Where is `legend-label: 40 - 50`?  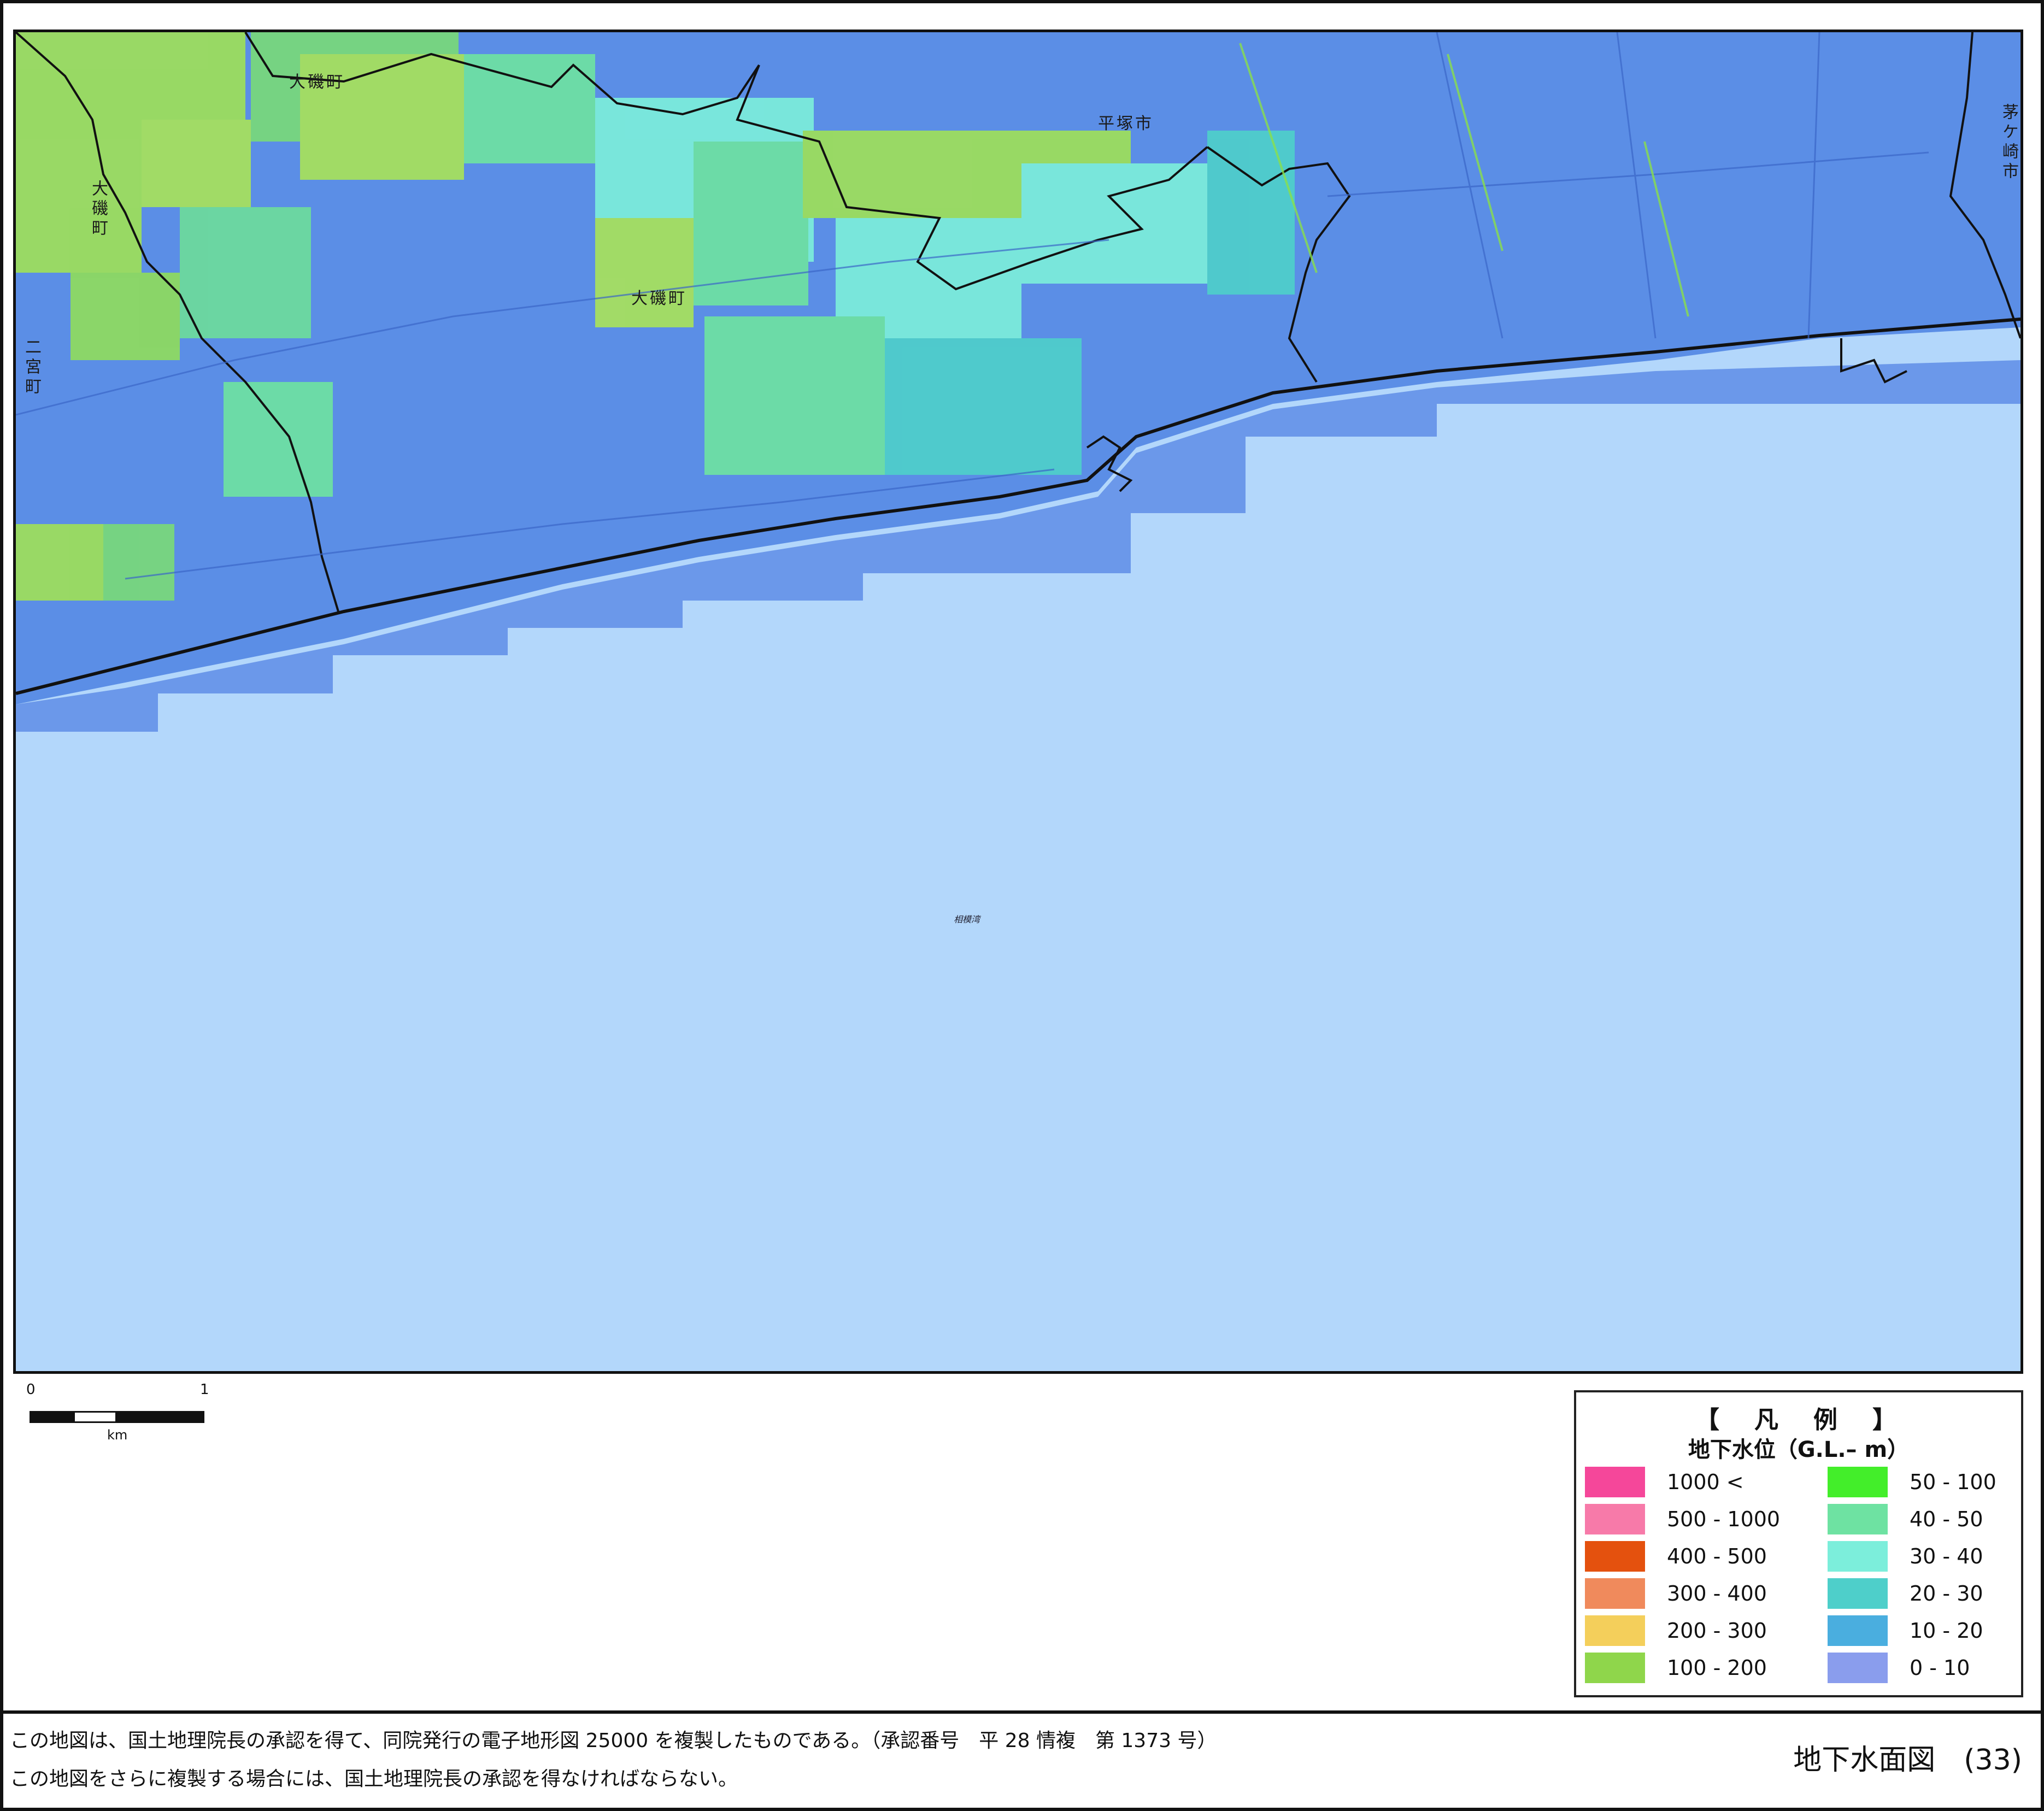 legend-label: 40 - 50 is located at coordinates (1946, 1519).